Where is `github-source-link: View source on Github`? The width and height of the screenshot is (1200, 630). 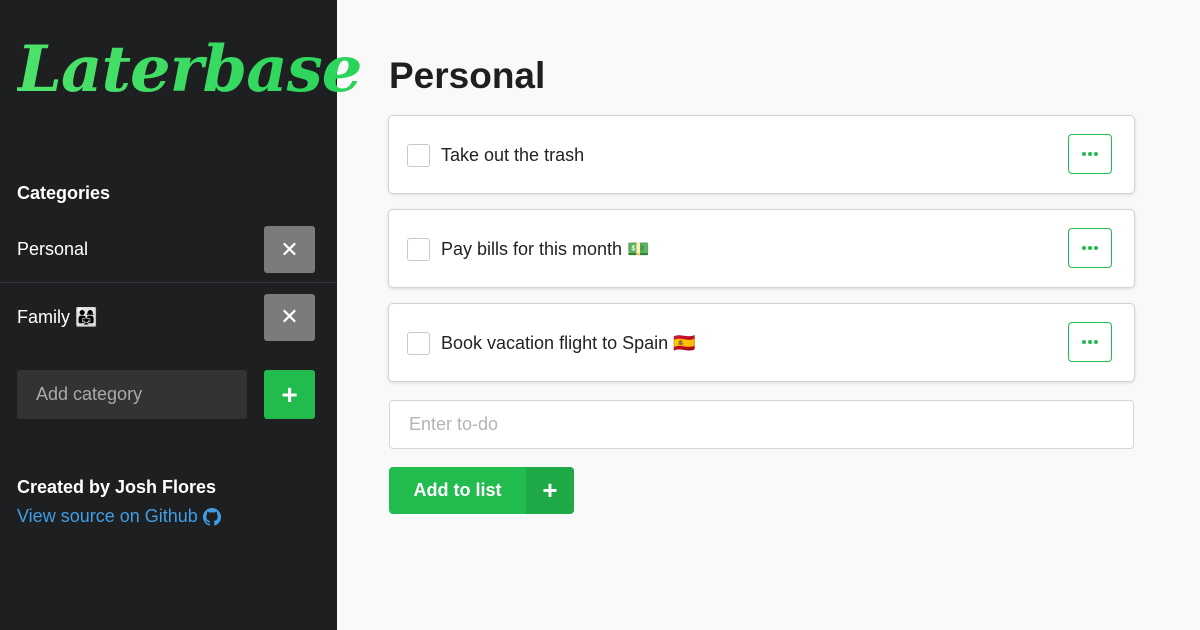 github-source-link: View source on Github is located at coordinates (119, 516).